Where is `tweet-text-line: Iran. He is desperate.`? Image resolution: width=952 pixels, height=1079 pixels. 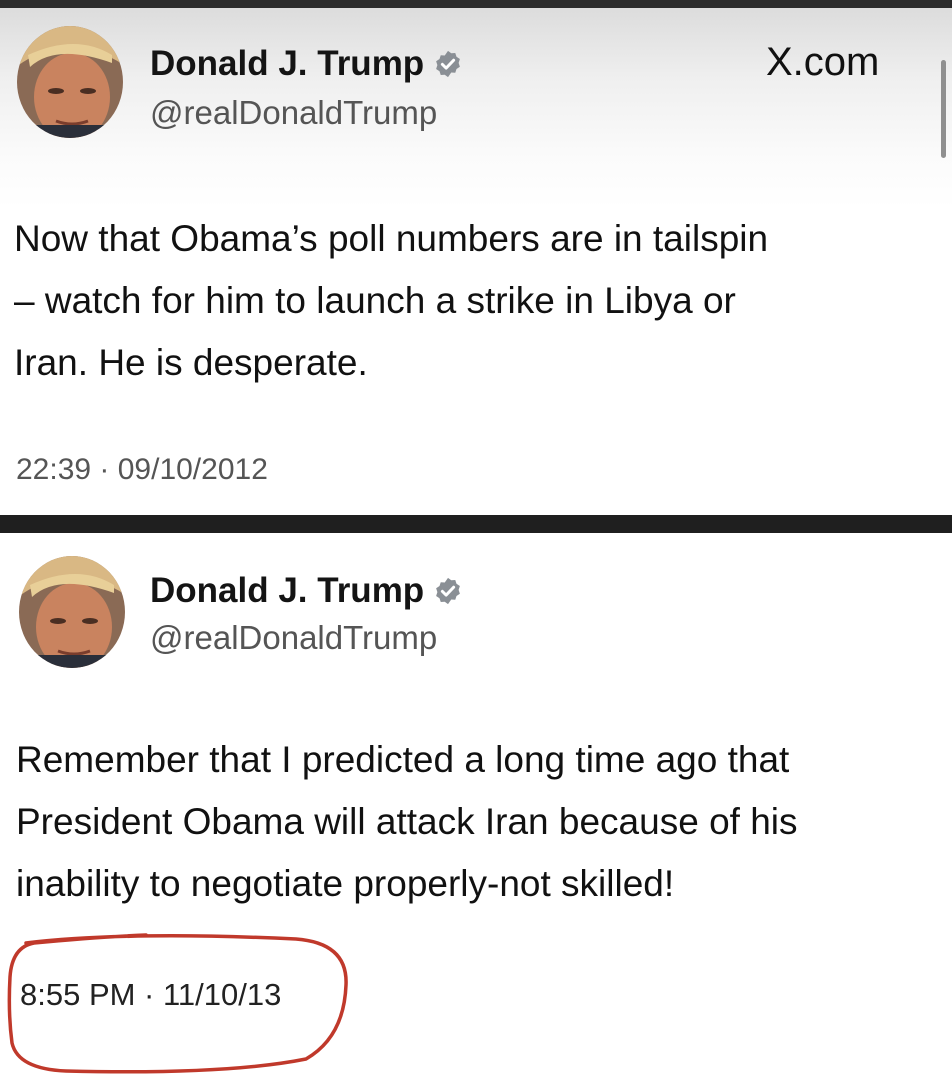 tweet-text-line: Iran. He is desperate. is located at coordinates (191, 362).